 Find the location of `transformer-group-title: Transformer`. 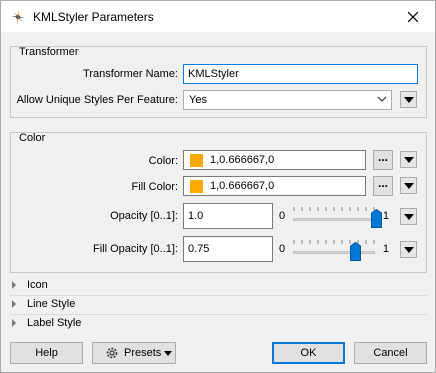

transformer-group-title: Transformer is located at coordinates (49, 52).